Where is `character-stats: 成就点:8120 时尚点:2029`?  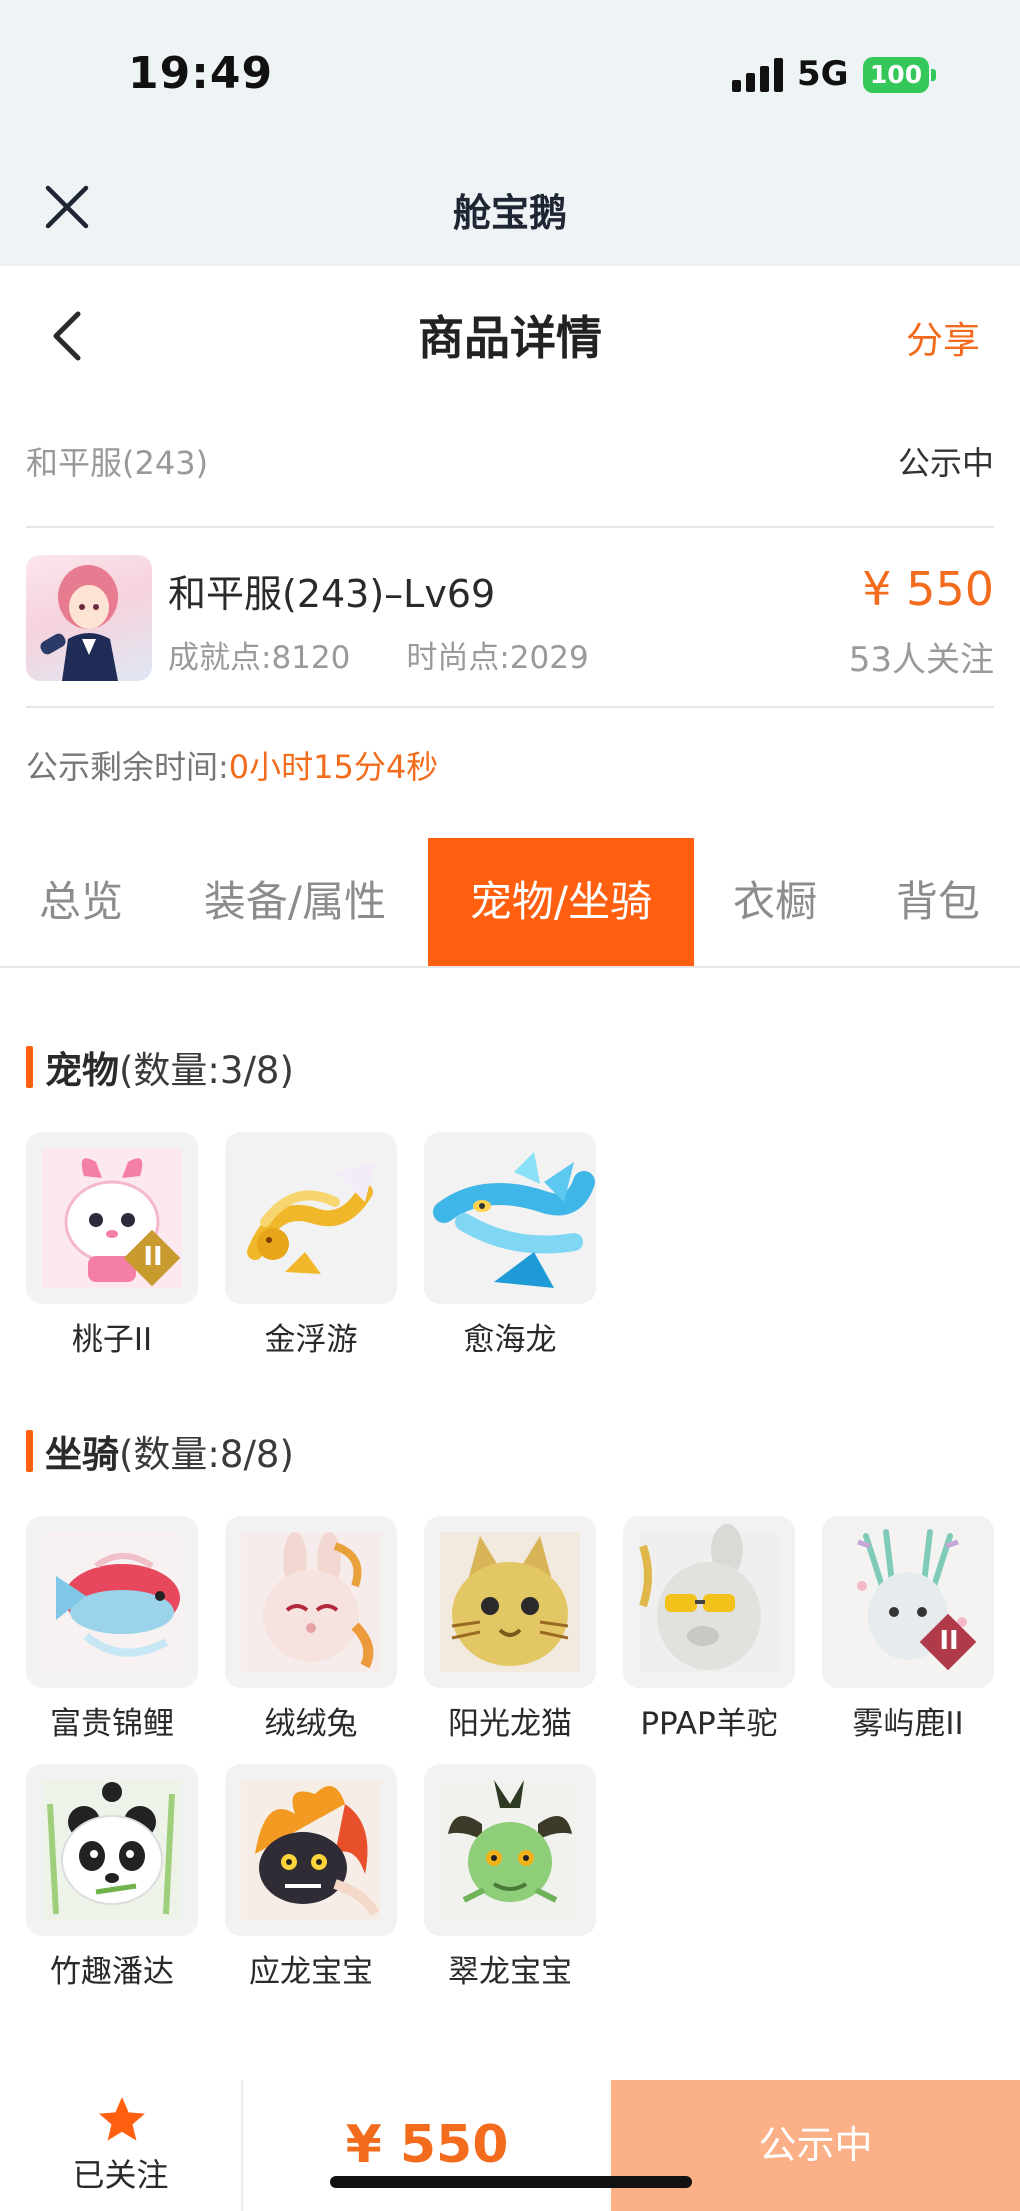 character-stats: 成就点:8120 时尚点:2029 is located at coordinates (378, 654).